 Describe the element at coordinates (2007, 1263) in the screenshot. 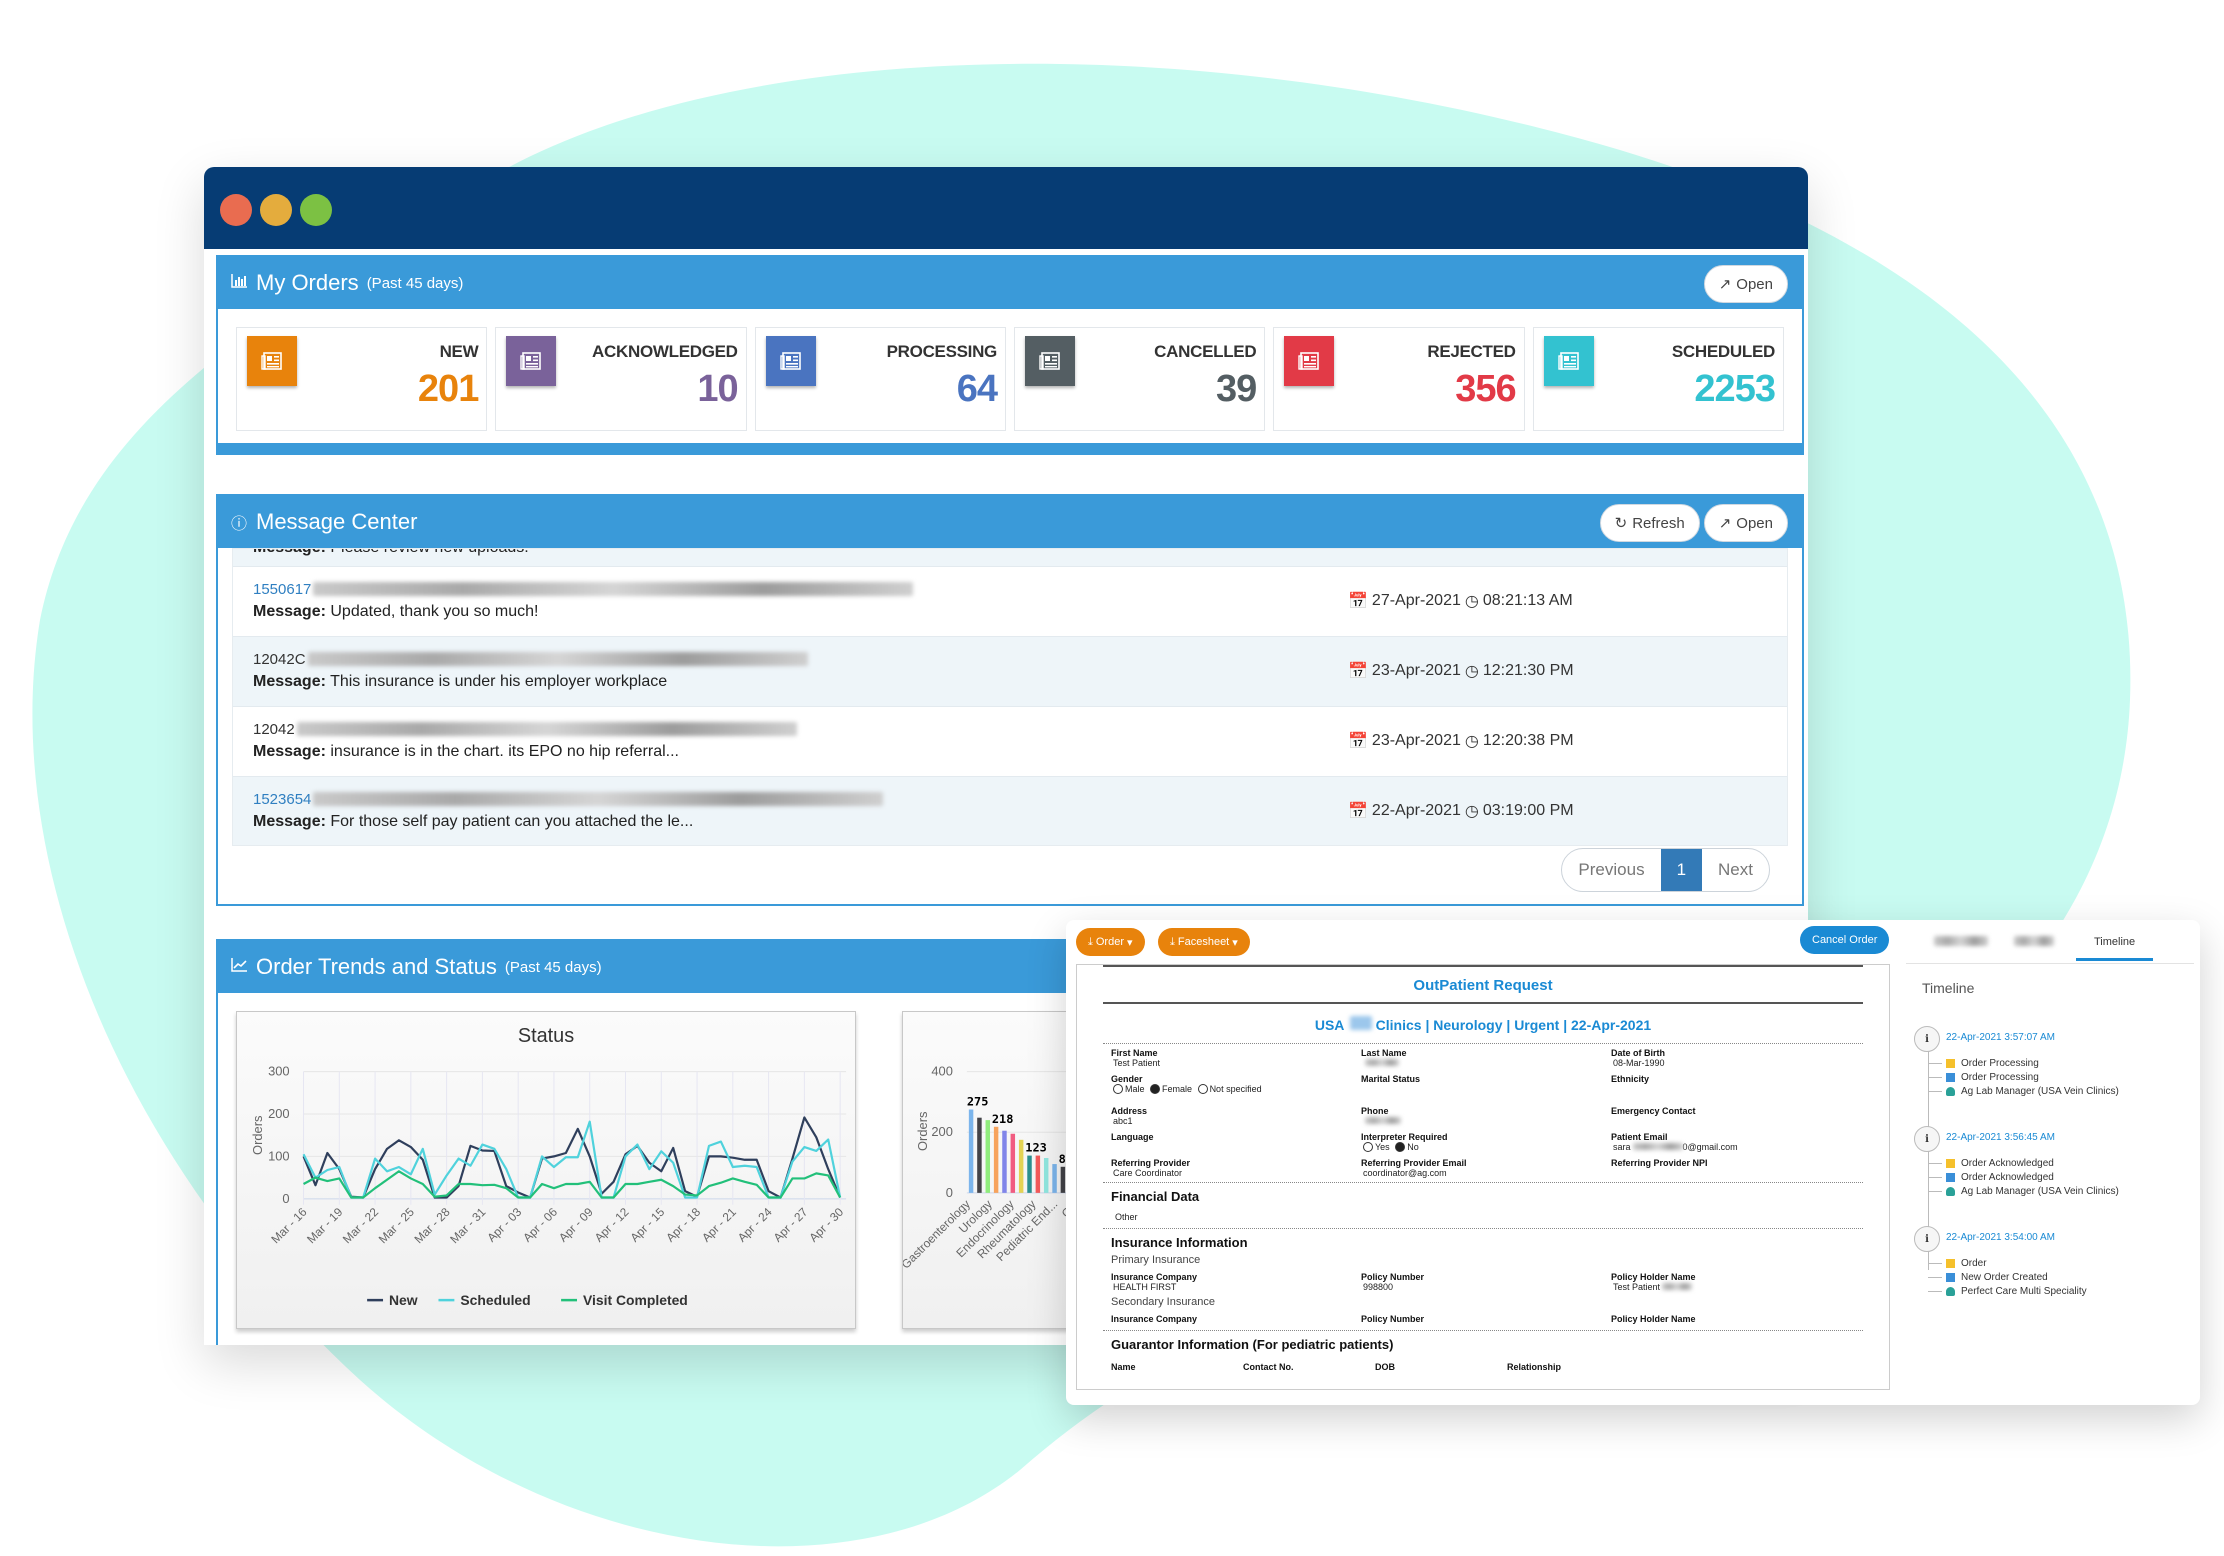

I see `timeline-item: Order` at that location.